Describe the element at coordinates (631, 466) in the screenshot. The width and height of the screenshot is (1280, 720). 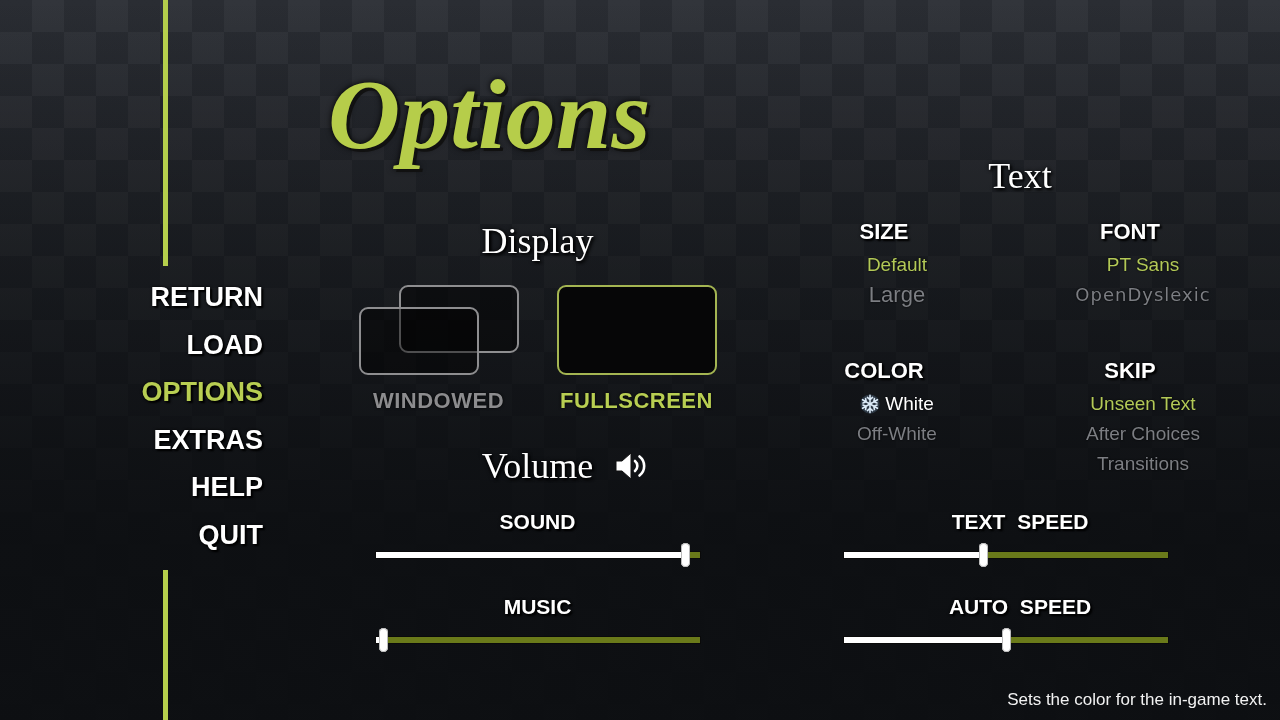
I see `speaker-icon` at that location.